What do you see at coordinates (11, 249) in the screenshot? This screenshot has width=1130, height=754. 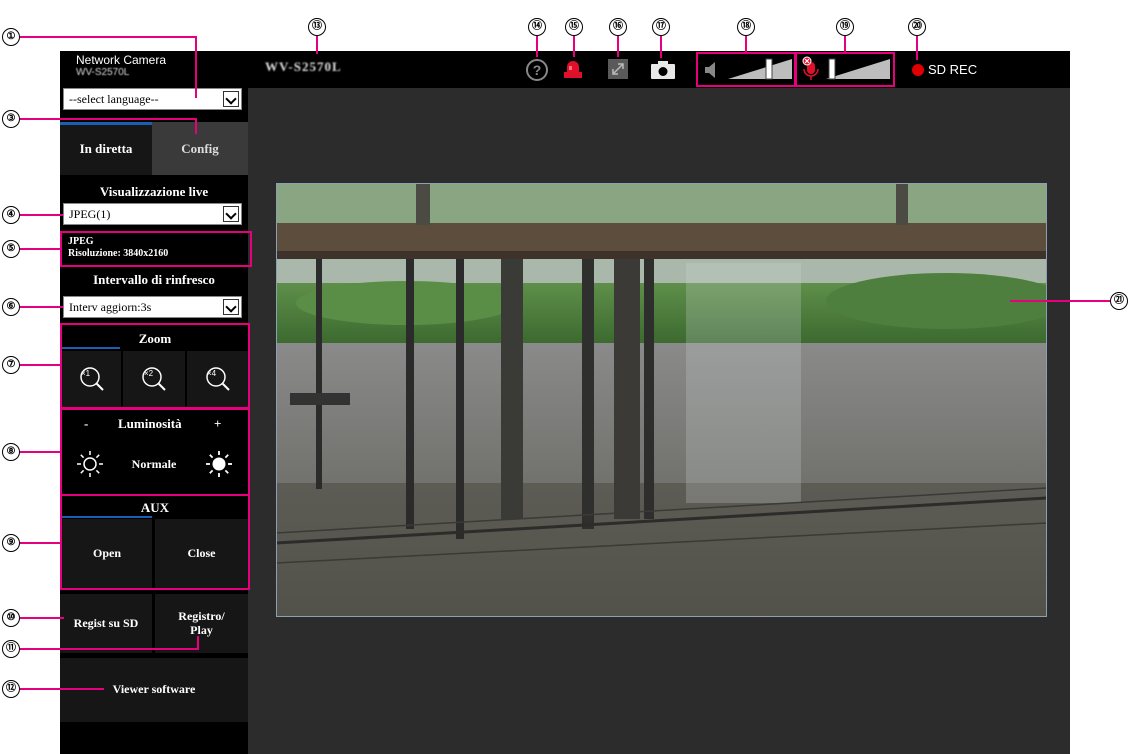 I see `callout-5: ⑤` at bounding box center [11, 249].